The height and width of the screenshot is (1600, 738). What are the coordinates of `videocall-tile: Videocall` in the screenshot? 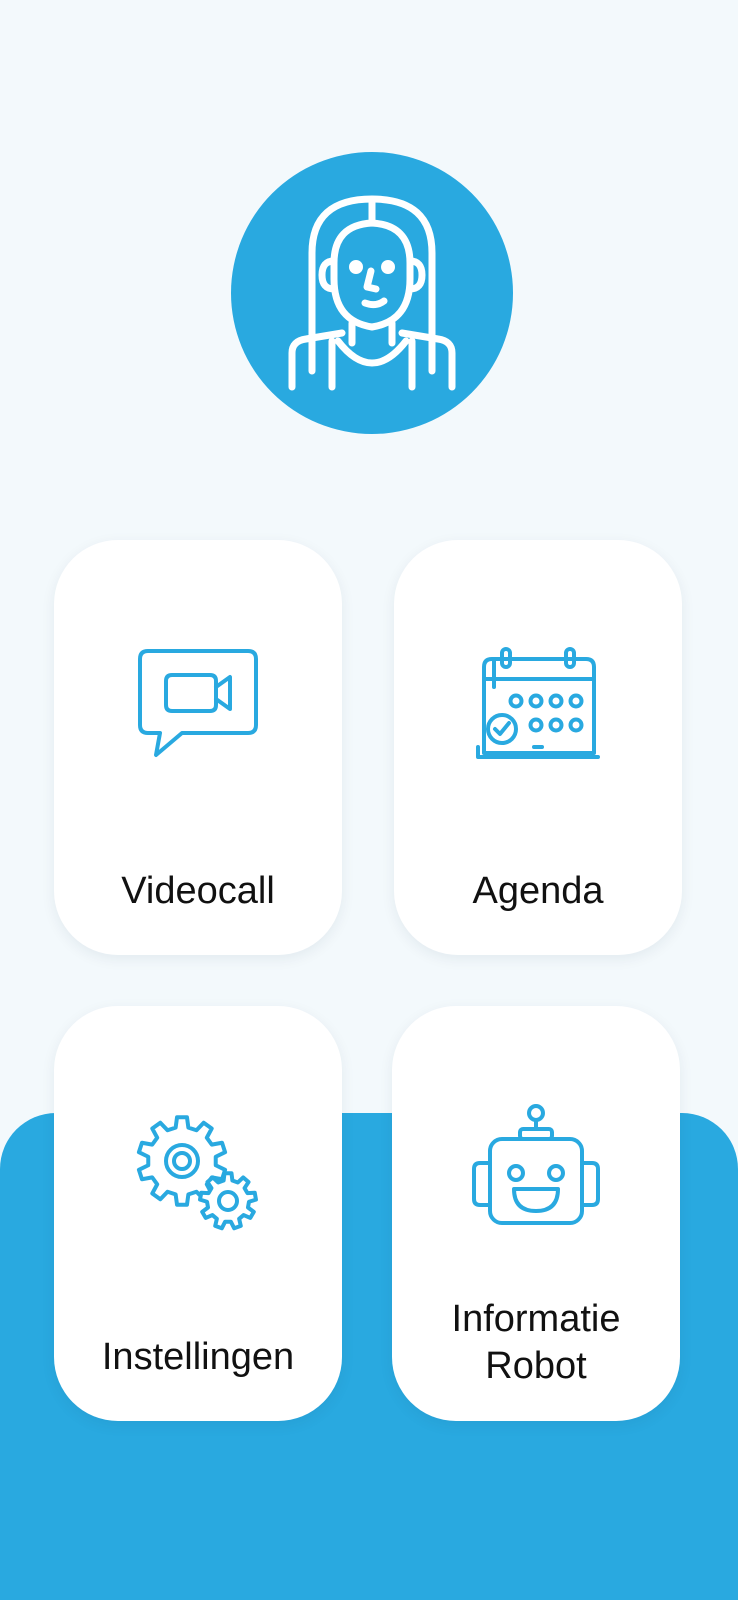 It's located at (198, 747).